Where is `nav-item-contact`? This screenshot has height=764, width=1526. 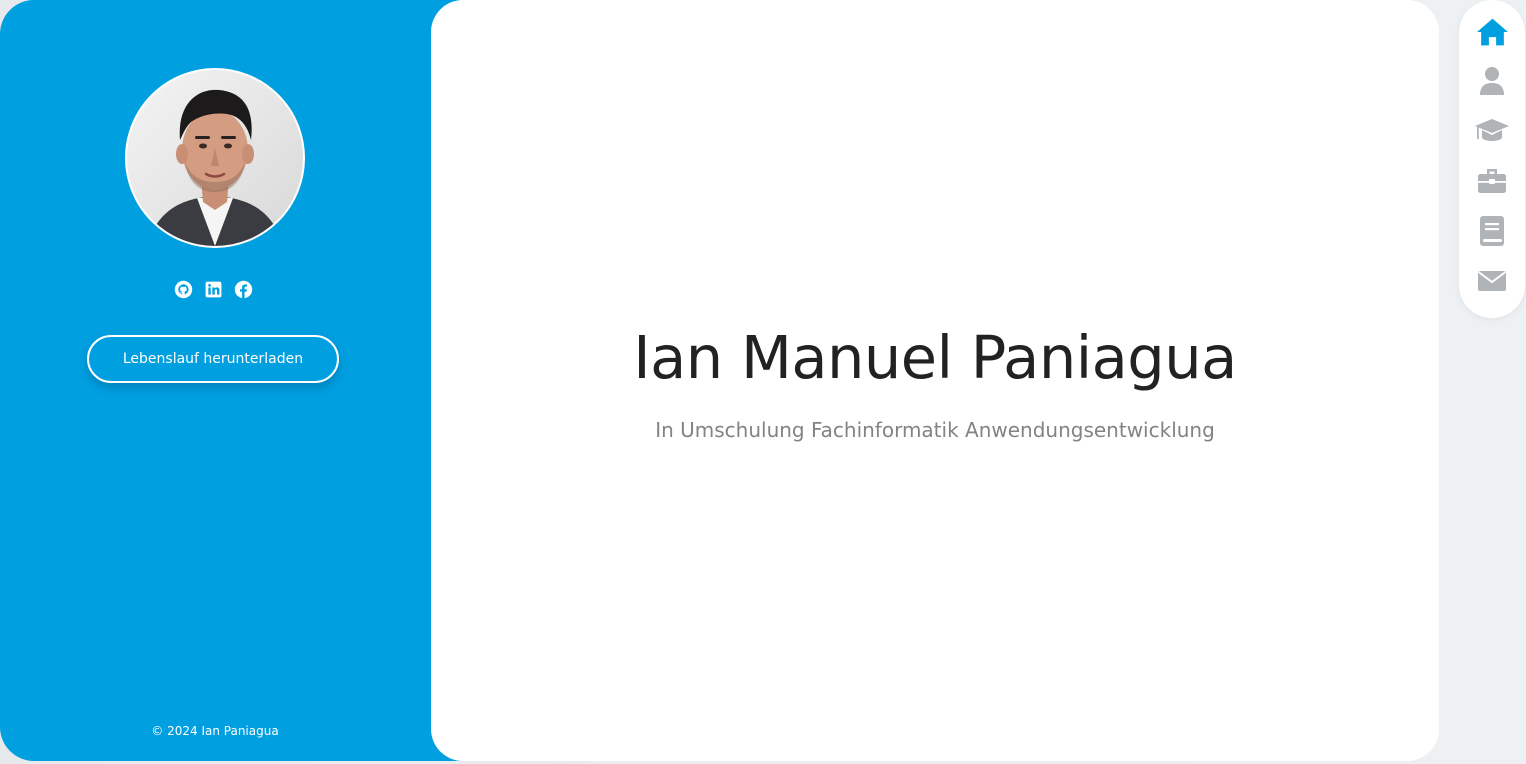
nav-item-contact is located at coordinates (1492, 281).